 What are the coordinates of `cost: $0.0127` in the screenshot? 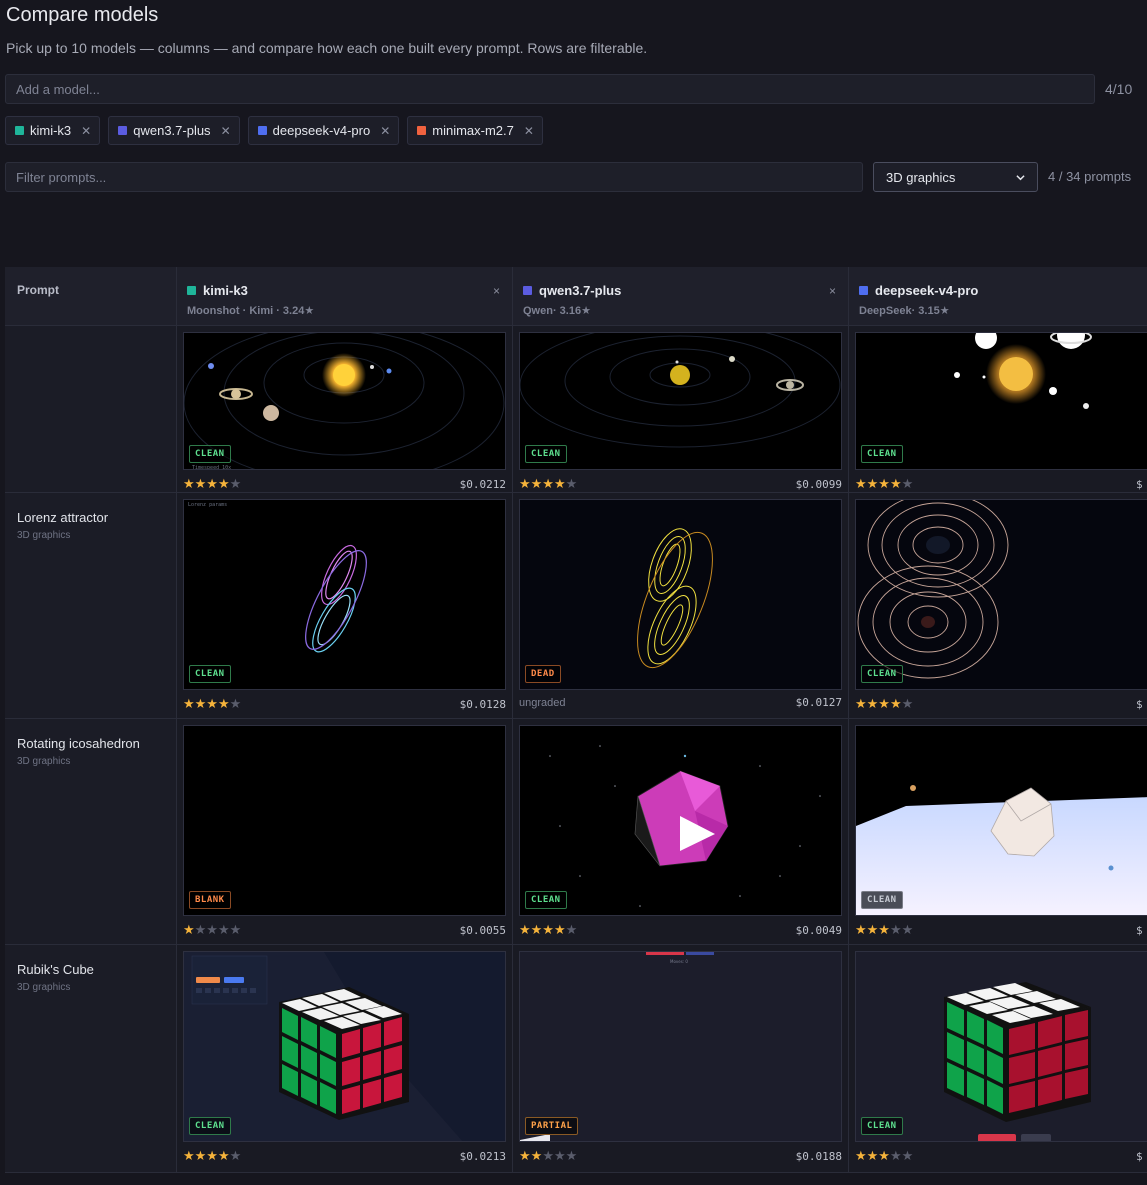 It's located at (818, 702).